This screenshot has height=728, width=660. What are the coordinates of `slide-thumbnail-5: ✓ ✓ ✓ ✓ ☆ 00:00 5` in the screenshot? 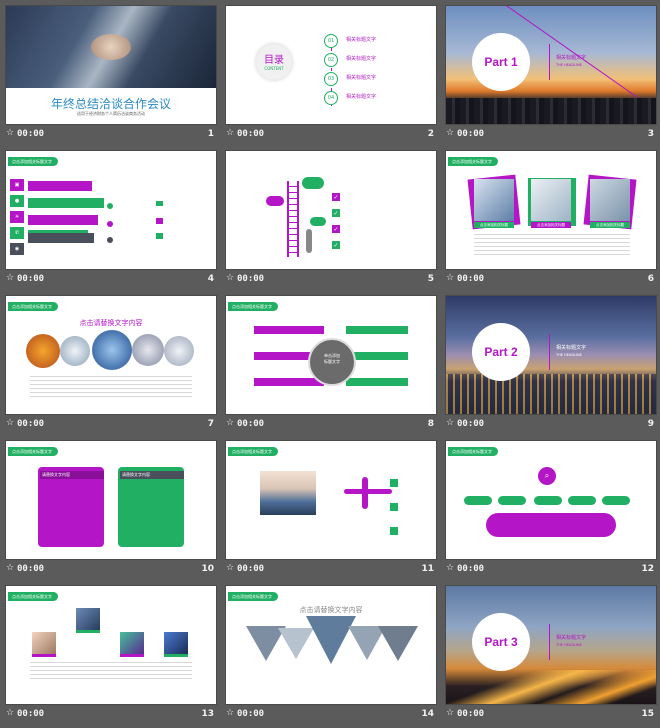 It's located at (331, 222).